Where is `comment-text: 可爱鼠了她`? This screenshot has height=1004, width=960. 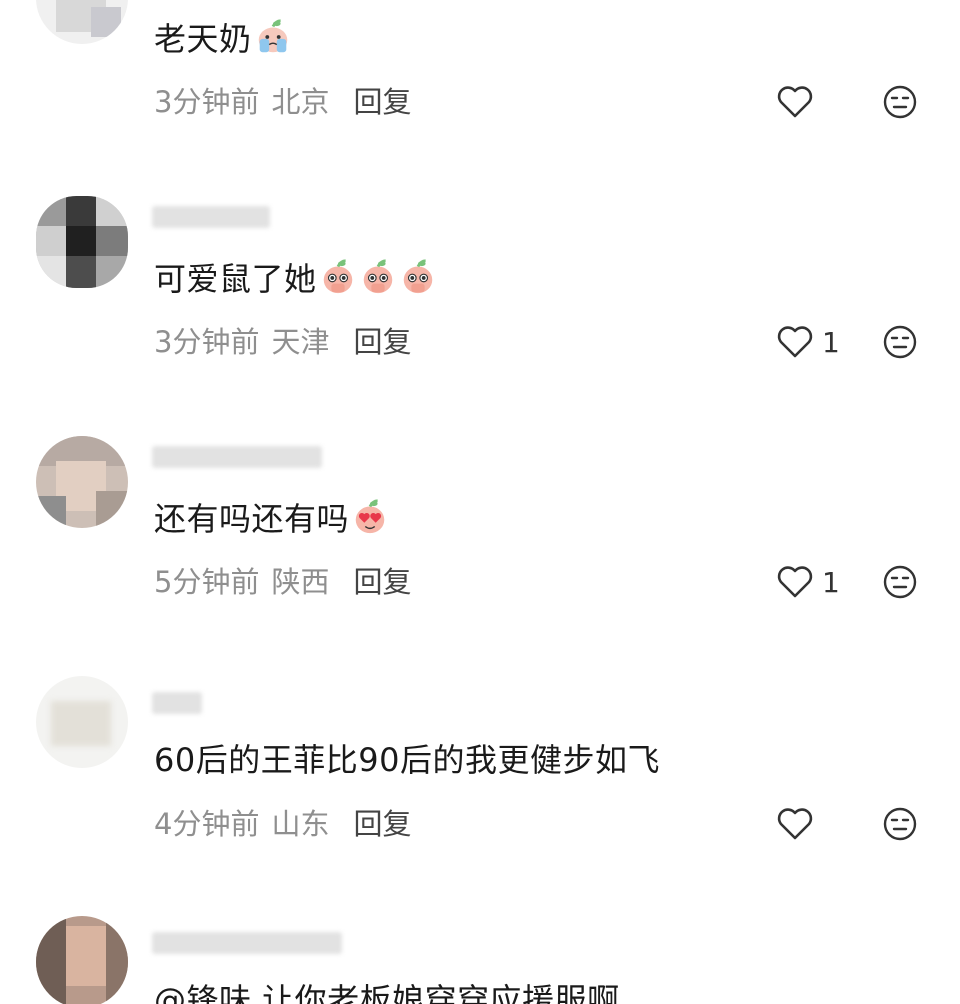 comment-text: 可爱鼠了她 is located at coordinates (295, 278).